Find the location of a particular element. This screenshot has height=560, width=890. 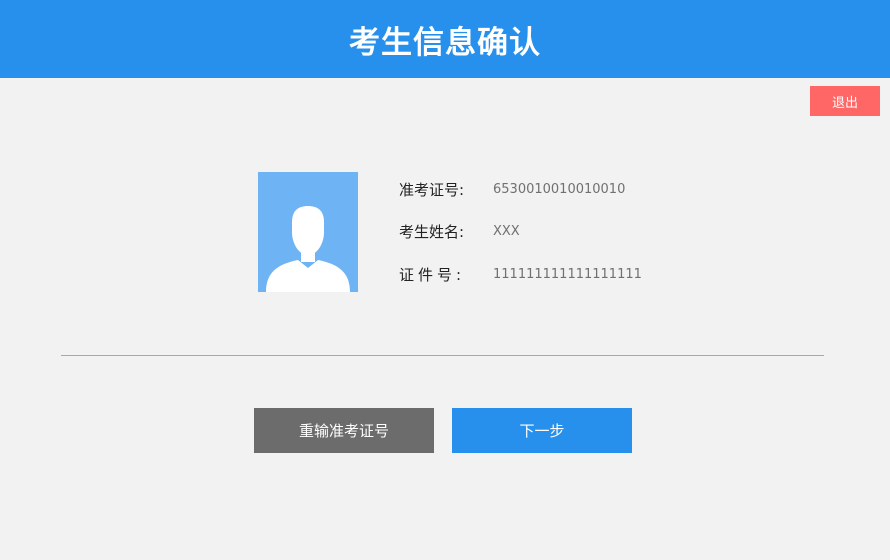

id-number-value: 111111111111111111 is located at coordinates (567, 274).